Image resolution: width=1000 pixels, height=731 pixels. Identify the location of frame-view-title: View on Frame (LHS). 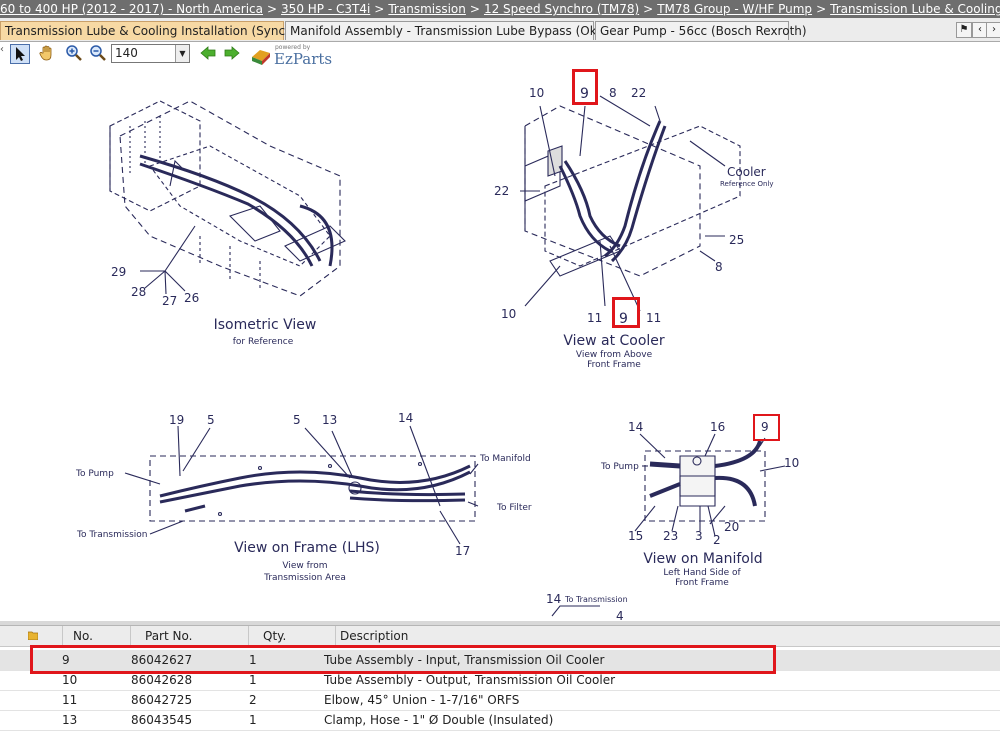
(307, 548).